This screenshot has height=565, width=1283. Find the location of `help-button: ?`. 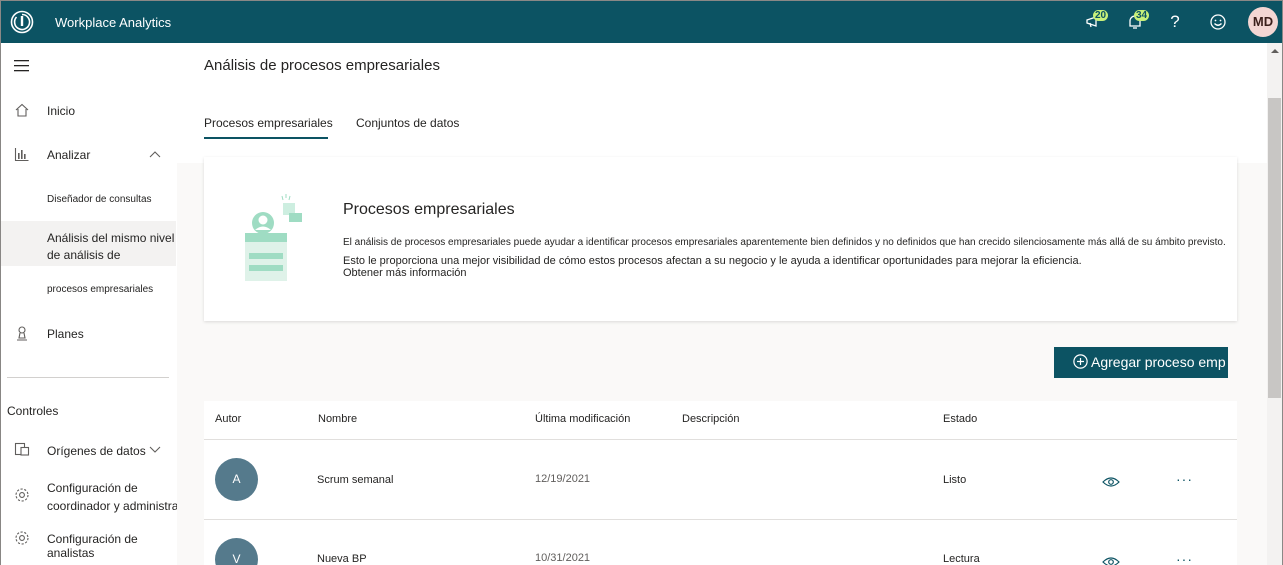

help-button: ? is located at coordinates (1175, 22).